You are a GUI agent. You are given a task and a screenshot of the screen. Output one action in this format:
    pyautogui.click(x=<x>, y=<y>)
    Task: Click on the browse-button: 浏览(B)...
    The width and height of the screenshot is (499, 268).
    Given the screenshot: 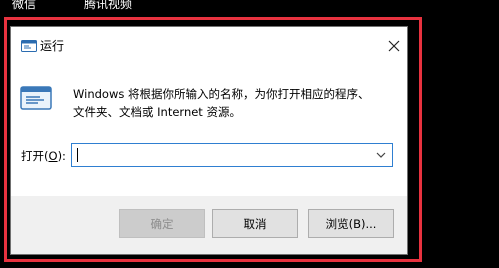 What is the action you would take?
    pyautogui.click(x=351, y=223)
    